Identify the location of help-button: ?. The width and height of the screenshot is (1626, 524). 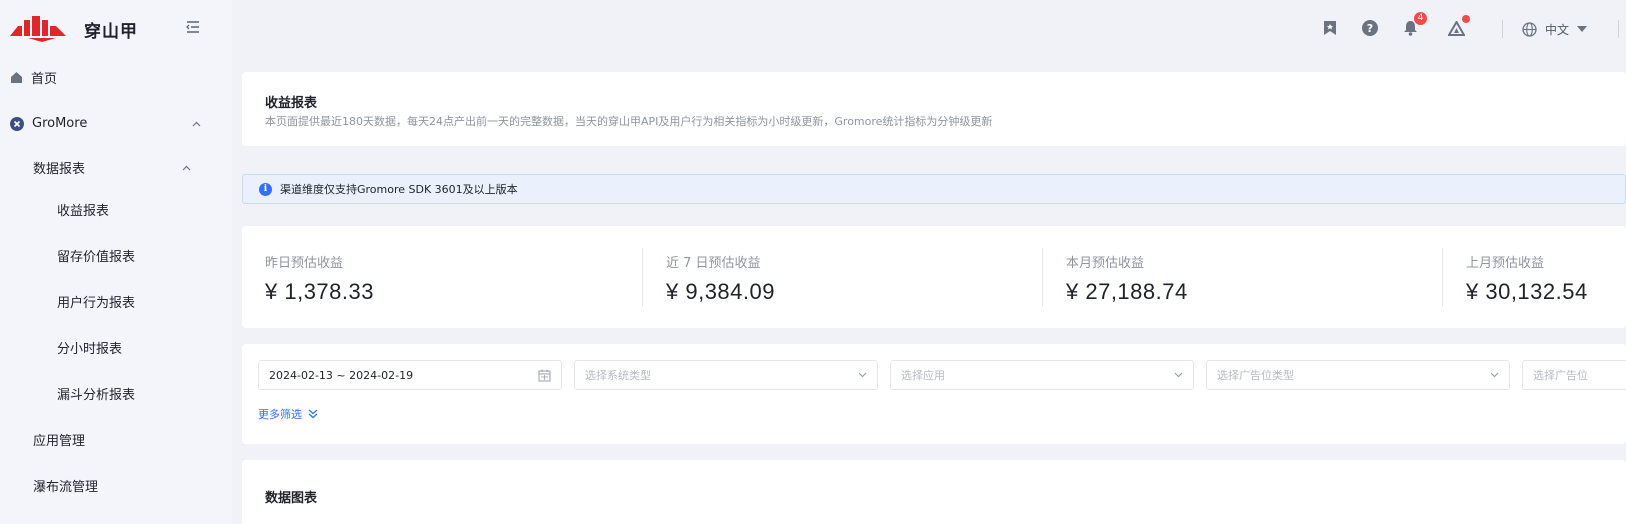
(1370, 28).